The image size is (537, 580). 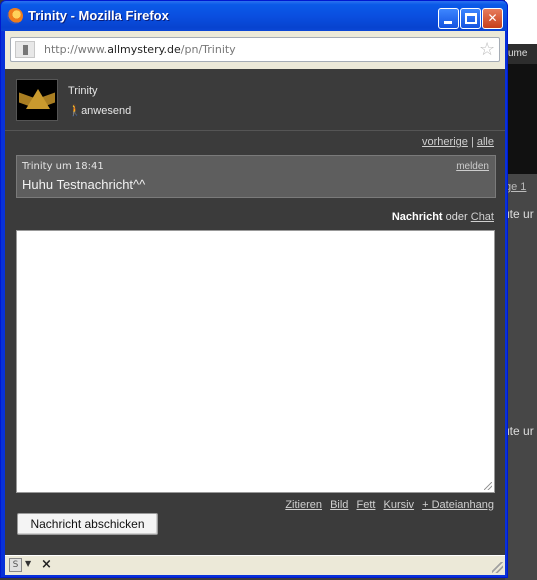 I want to click on formatting-toolbar: Zitieren Bild Fett Kursiv + Dateianhang, so click(x=387, y=505).